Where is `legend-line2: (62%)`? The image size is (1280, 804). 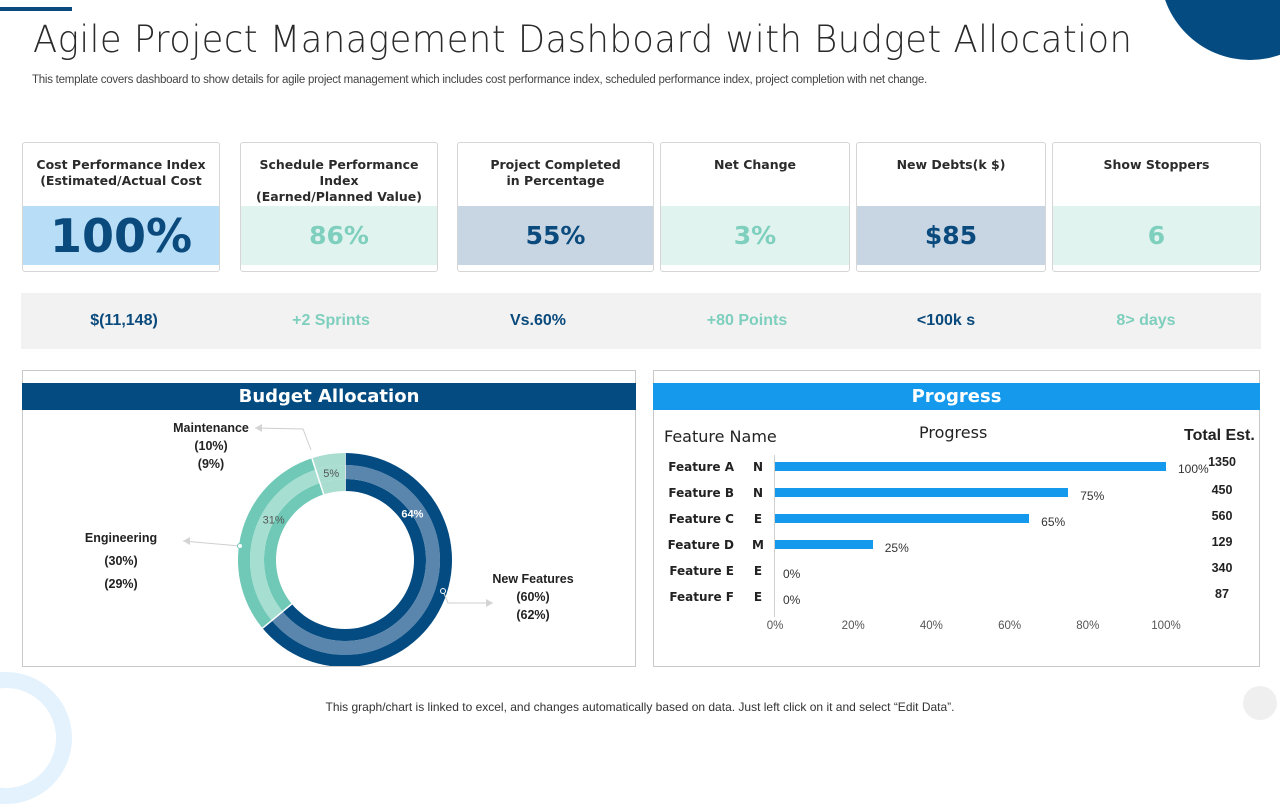 legend-line2: (62%) is located at coordinates (533, 615).